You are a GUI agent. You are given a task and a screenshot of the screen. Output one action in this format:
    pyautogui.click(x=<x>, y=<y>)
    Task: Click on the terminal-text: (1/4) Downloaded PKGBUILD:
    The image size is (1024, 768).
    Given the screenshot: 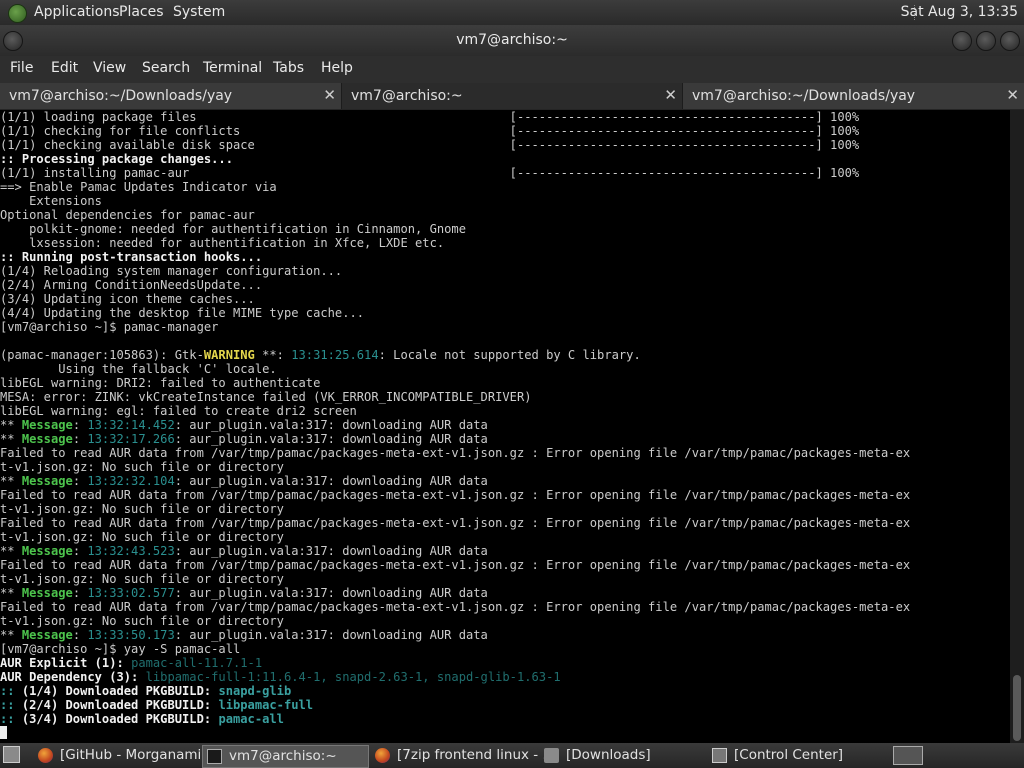 What is the action you would take?
    pyautogui.click(x=120, y=691)
    